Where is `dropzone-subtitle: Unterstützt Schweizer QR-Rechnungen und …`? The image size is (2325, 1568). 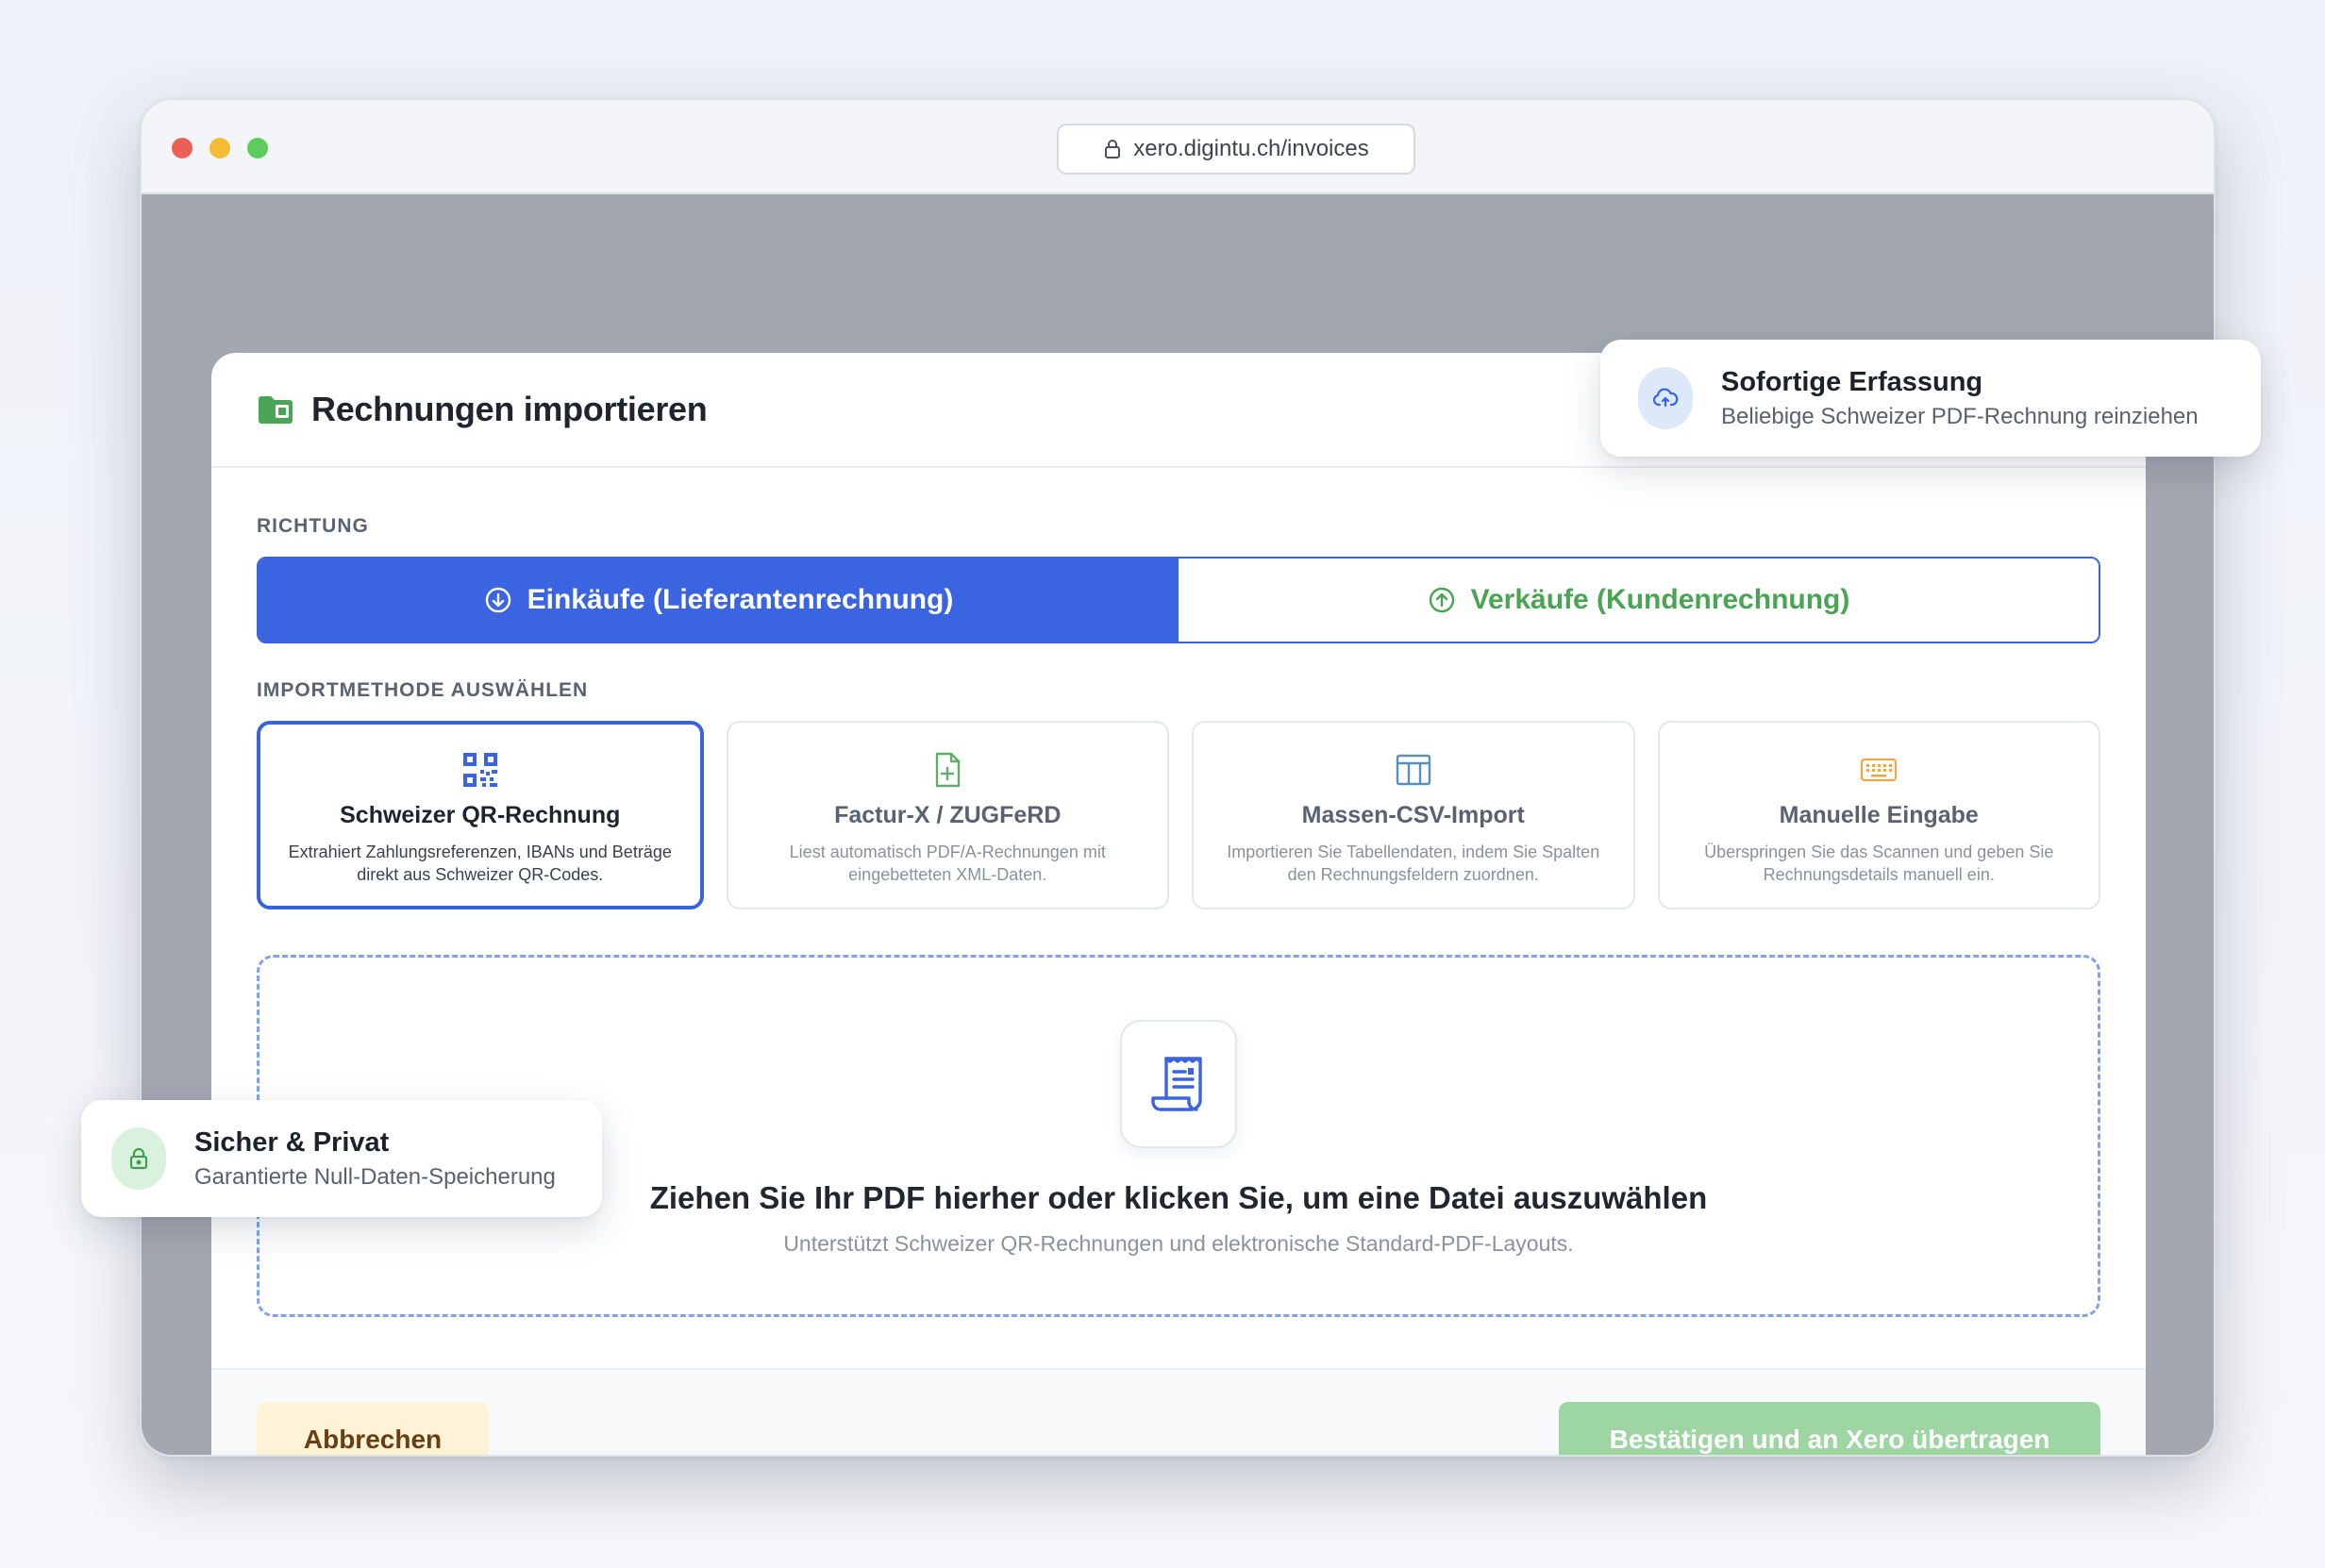
dropzone-subtitle: Unterstützt Schweizer QR-Rechnungen und … is located at coordinates (1178, 1243).